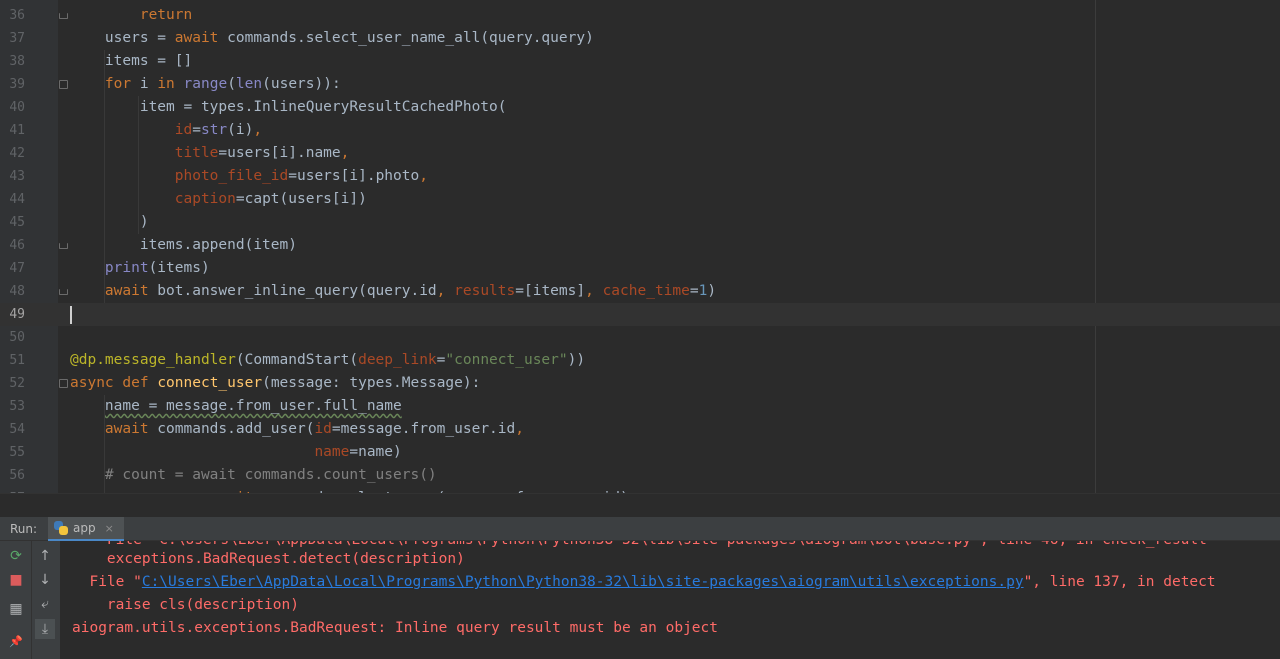  I want to click on line-number: 41, so click(17, 130).